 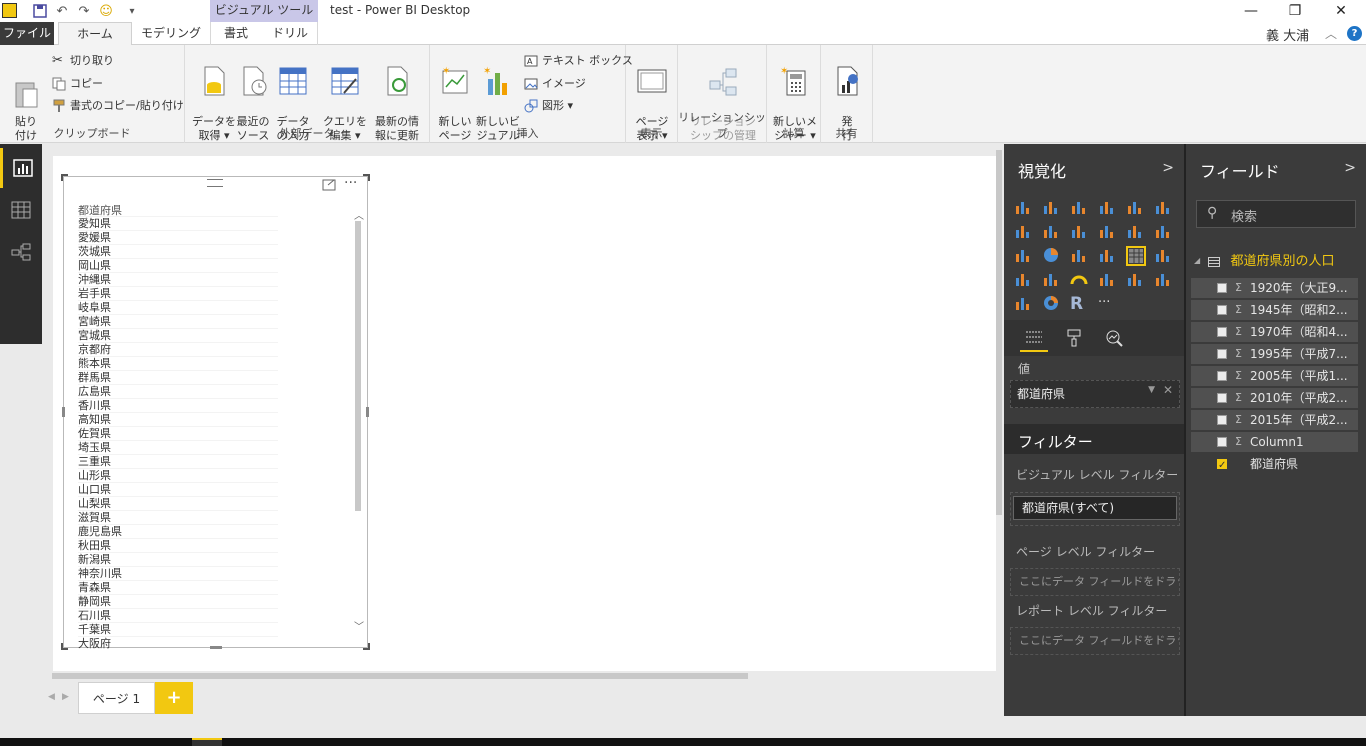 I want to click on page-tab-1: ページ 1, so click(x=116, y=698).